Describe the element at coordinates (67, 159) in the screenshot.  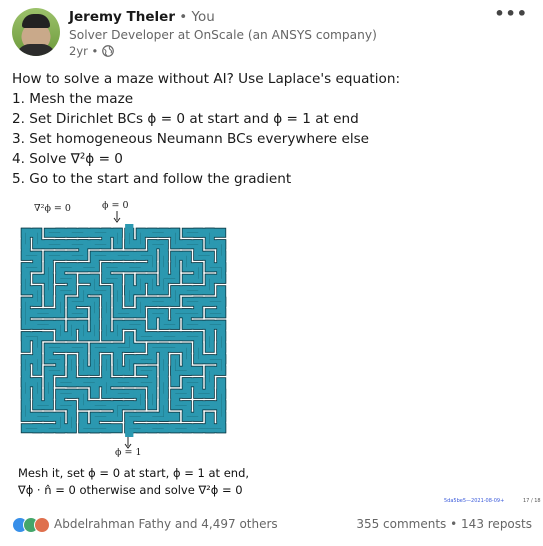
I see `post-line: 4. Solve ∇²ϕ = 0` at that location.